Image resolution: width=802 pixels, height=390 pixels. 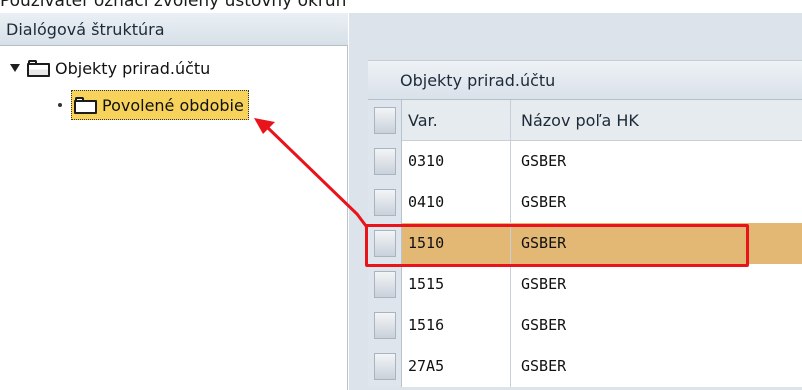 I want to click on table-row: 0410 GSBER, so click(x=585, y=202).